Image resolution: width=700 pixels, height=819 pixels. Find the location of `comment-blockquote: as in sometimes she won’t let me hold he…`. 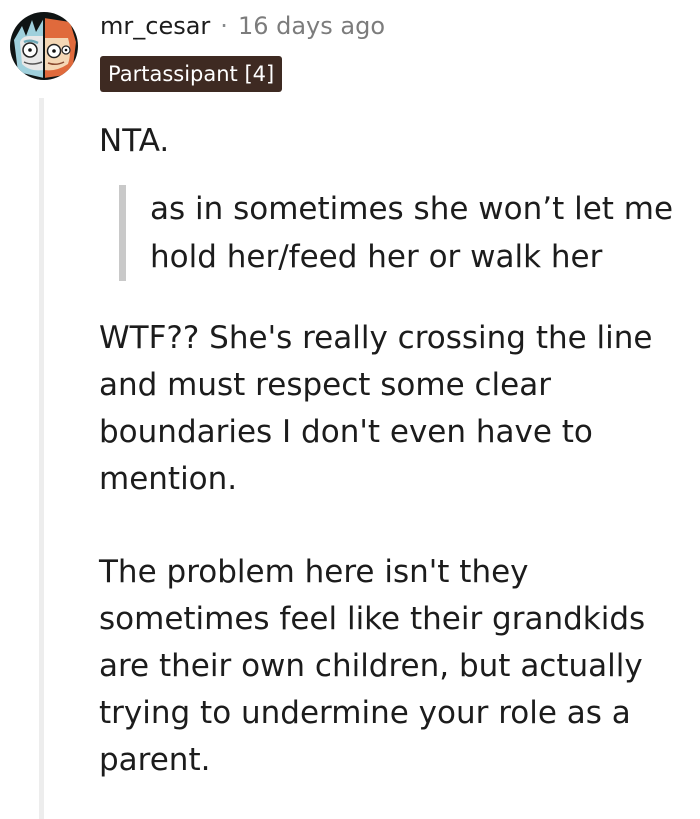

comment-blockquote: as in sometimes she won’t let me hold he… is located at coordinates (401, 233).